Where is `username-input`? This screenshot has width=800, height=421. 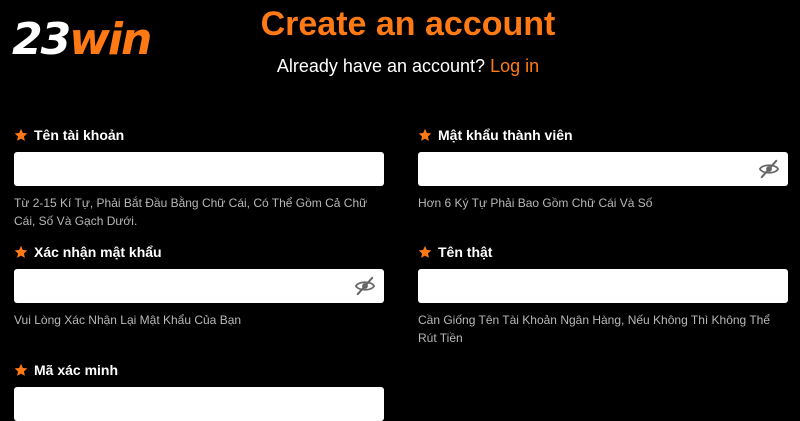 username-input is located at coordinates (199, 169).